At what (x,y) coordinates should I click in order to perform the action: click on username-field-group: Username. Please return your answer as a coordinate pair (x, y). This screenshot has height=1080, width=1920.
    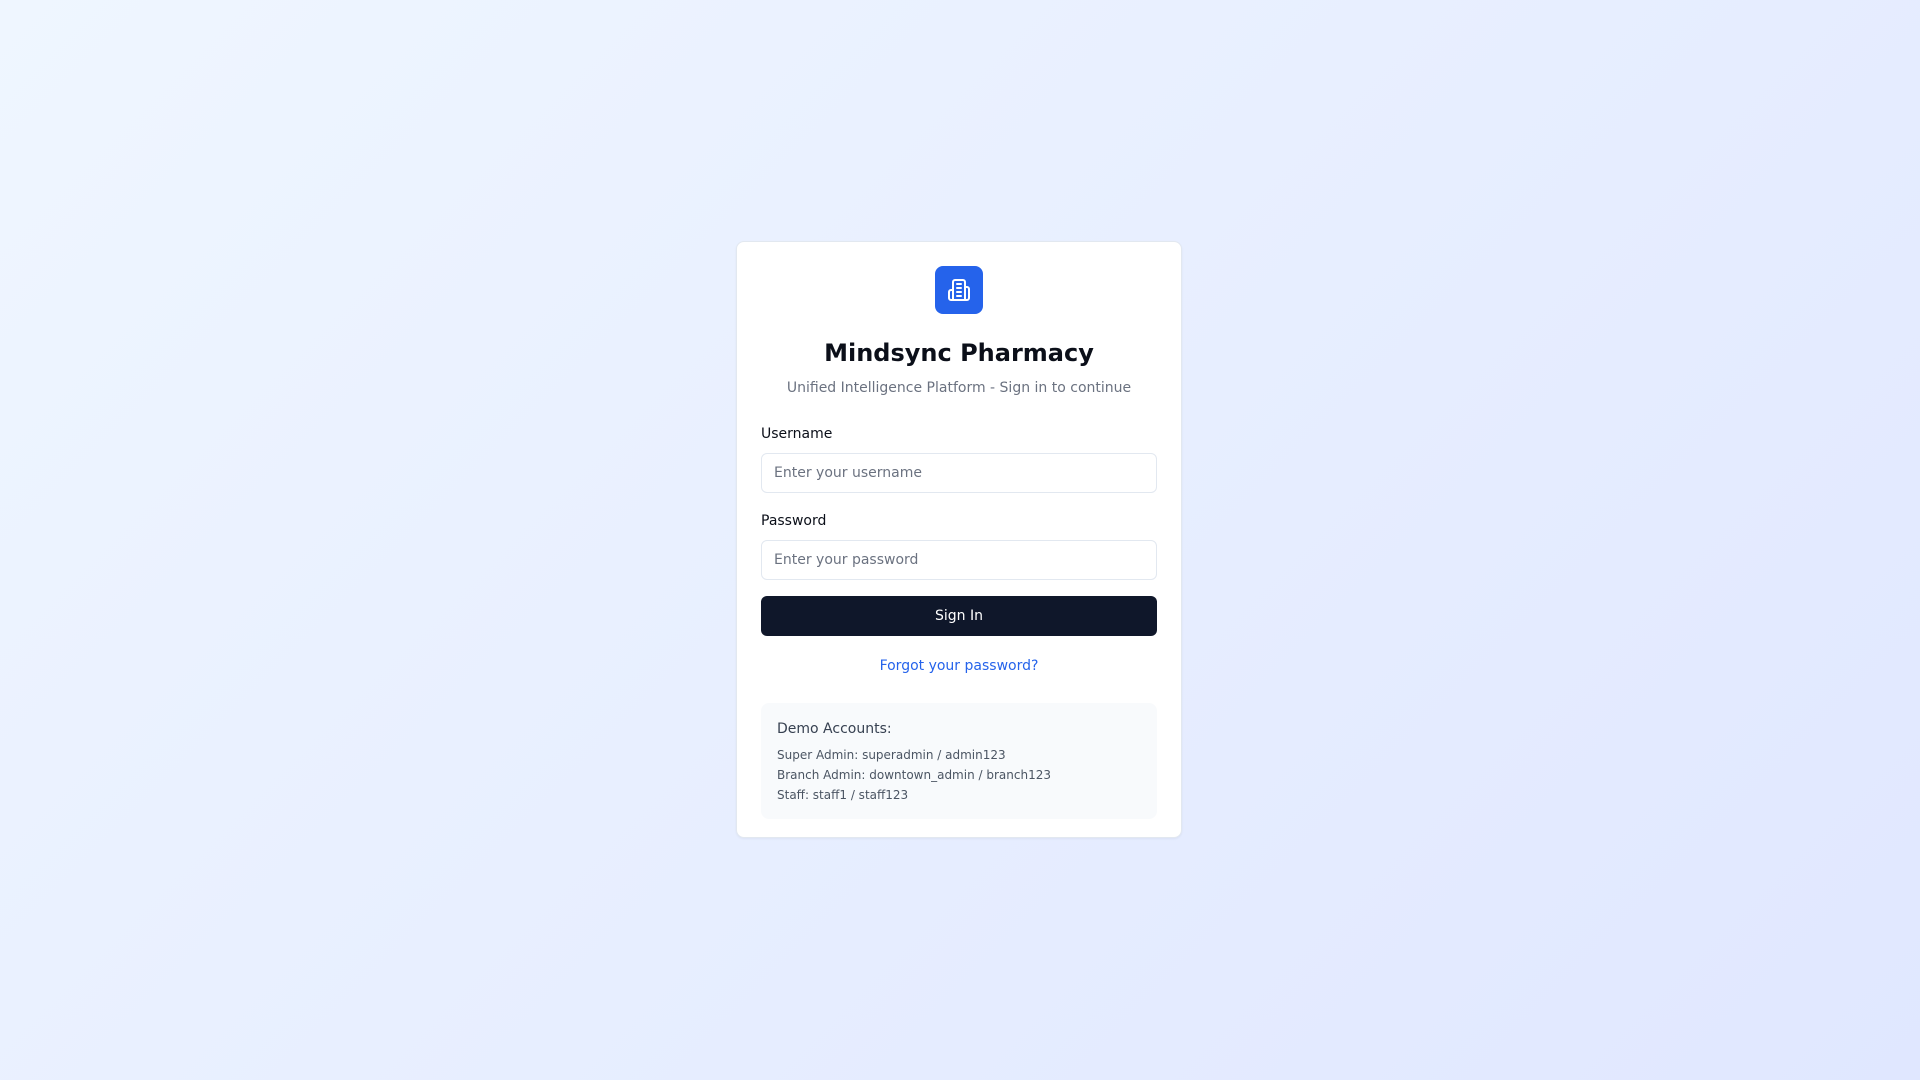
    Looking at the image, I should click on (959, 458).